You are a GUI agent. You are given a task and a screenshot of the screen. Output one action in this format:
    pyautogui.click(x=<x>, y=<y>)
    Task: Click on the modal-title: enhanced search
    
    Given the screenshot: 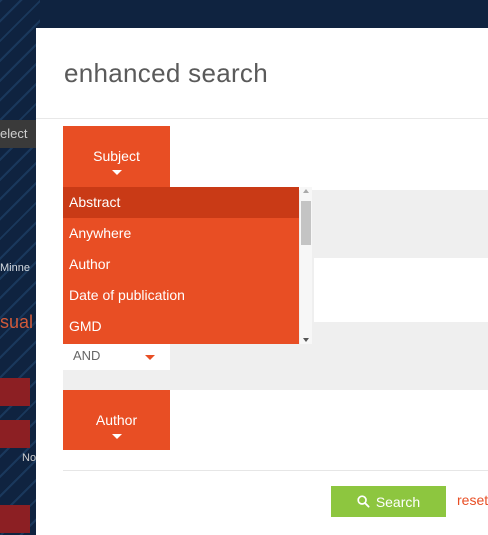 What is the action you would take?
    pyautogui.click(x=166, y=73)
    